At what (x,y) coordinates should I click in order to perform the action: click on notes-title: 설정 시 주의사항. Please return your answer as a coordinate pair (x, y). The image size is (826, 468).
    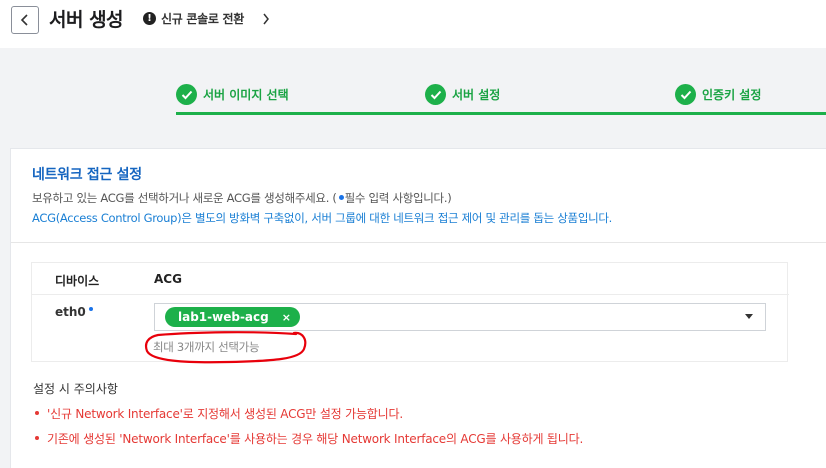
    Looking at the image, I should click on (75, 389).